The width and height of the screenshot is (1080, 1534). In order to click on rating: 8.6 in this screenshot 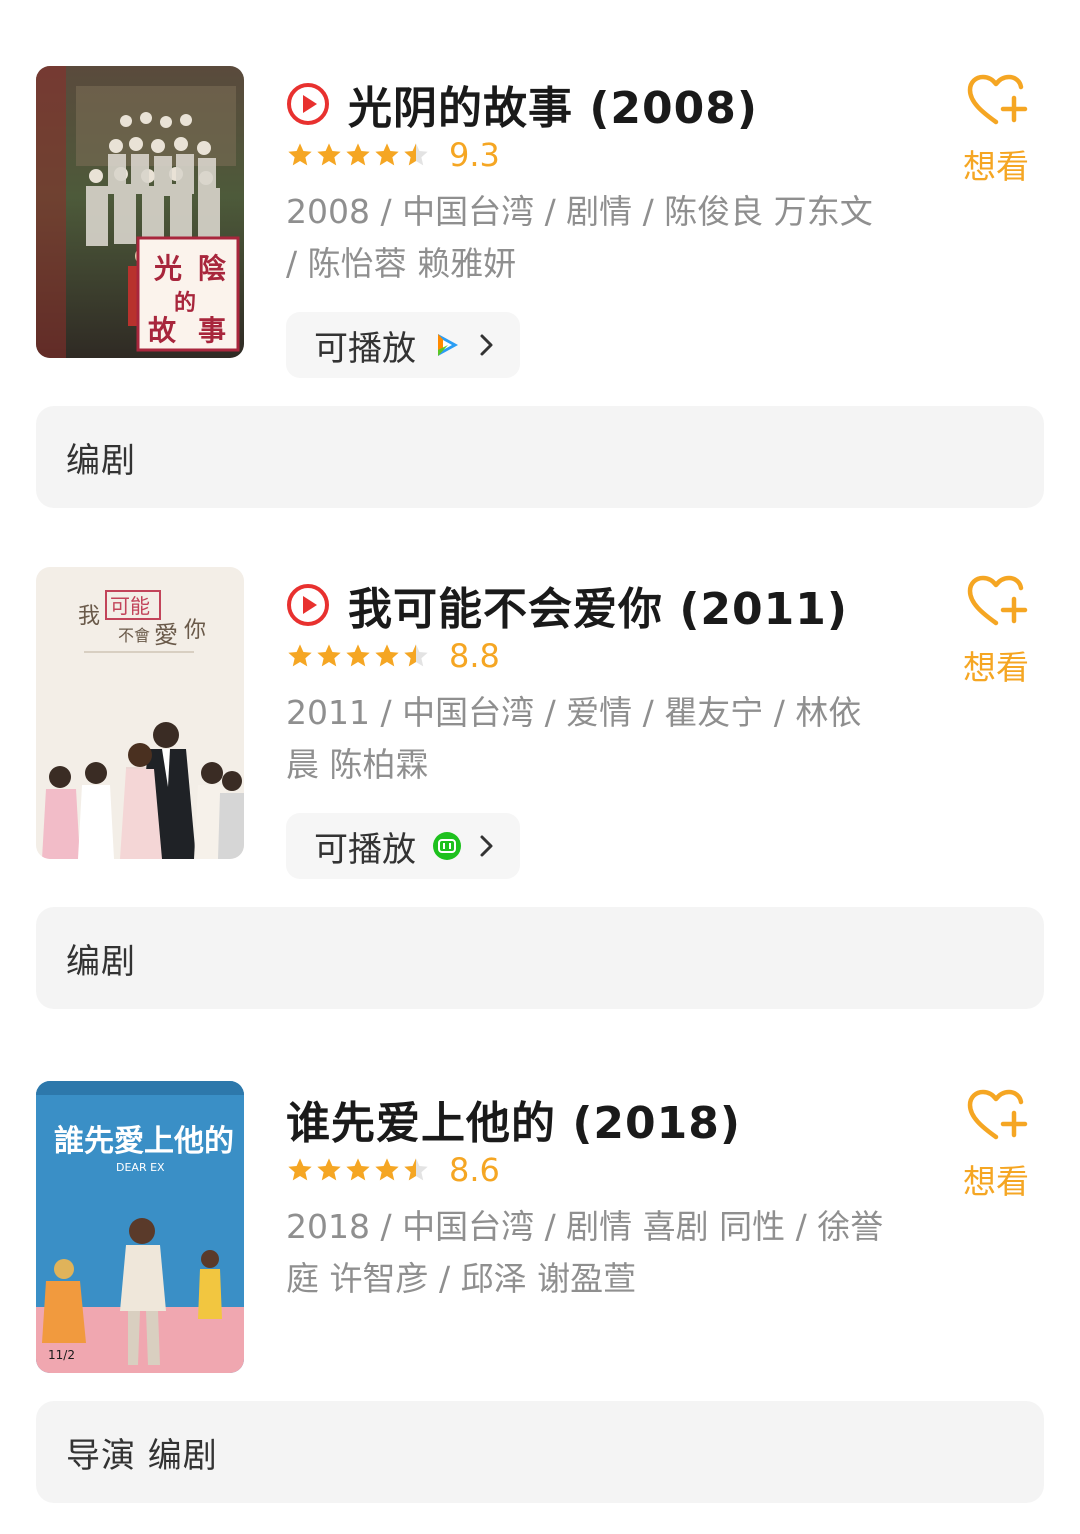, I will do `click(393, 1170)`.